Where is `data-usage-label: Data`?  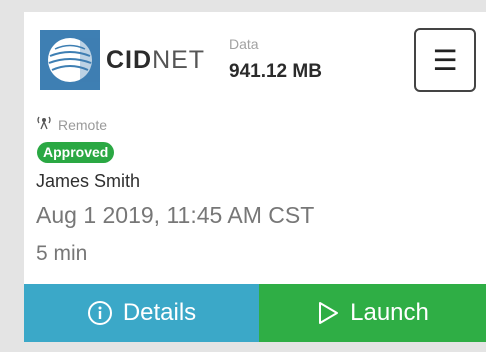 data-usage-label: Data is located at coordinates (244, 44).